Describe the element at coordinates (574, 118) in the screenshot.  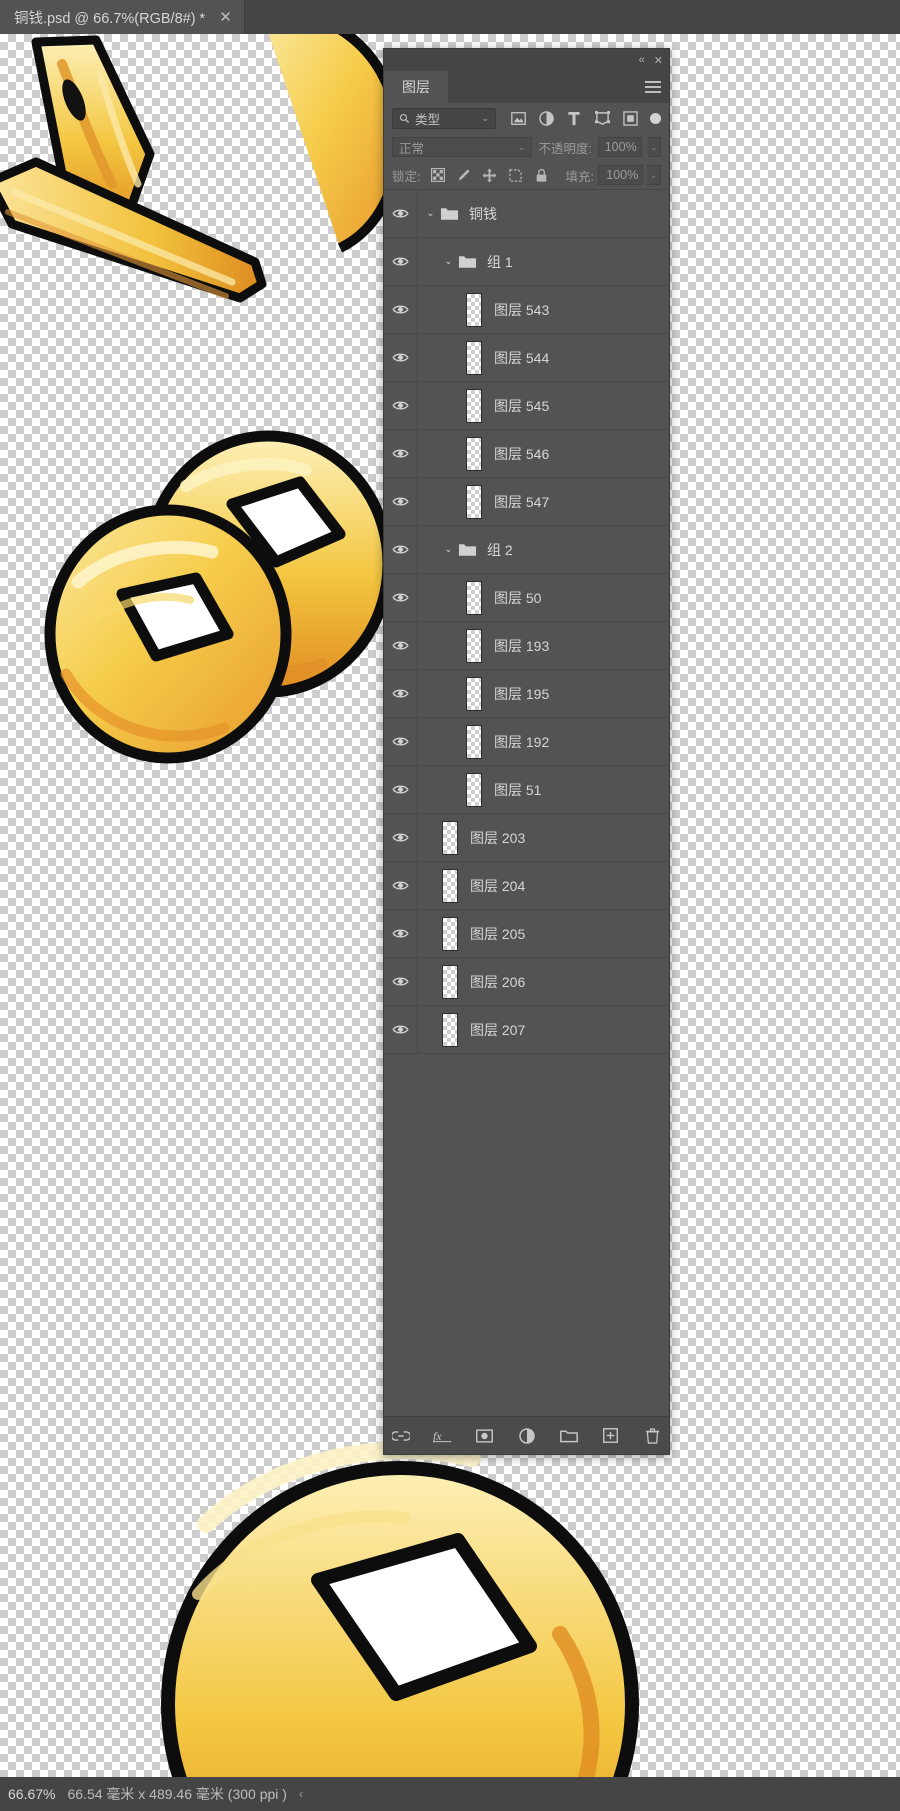
I see `type-layer-filter-icon` at that location.